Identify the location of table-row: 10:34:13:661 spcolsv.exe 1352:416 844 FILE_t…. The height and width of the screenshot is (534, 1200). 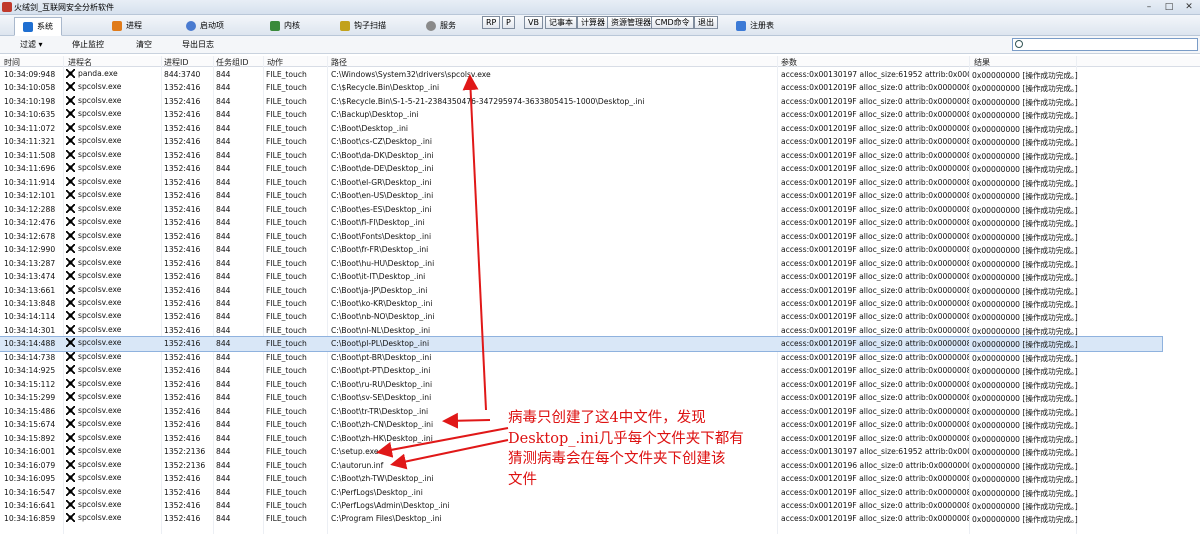
(600, 290).